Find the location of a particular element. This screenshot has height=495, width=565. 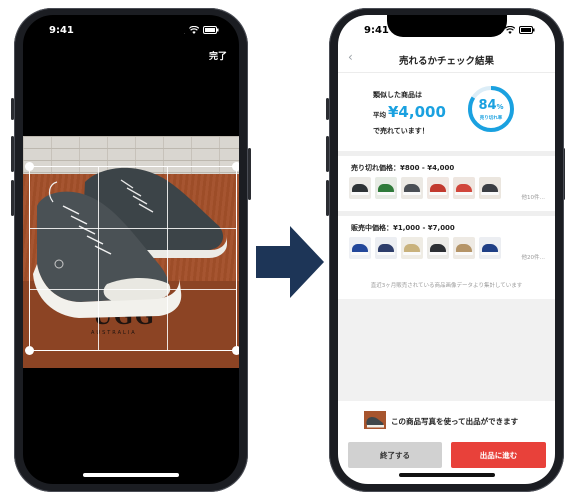

page-title: 売れるかチェック結果 is located at coordinates (446, 61).